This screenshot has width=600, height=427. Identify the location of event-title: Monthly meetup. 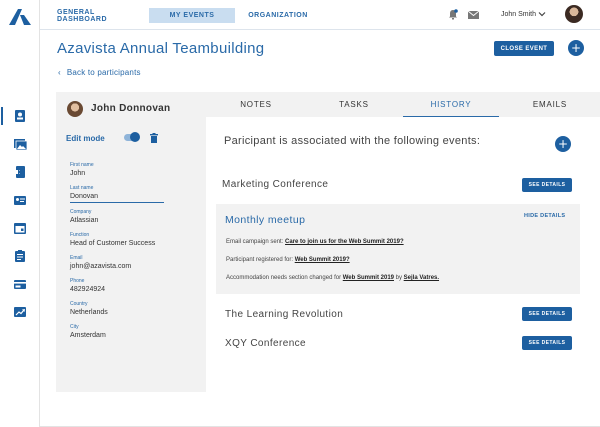
(265, 220).